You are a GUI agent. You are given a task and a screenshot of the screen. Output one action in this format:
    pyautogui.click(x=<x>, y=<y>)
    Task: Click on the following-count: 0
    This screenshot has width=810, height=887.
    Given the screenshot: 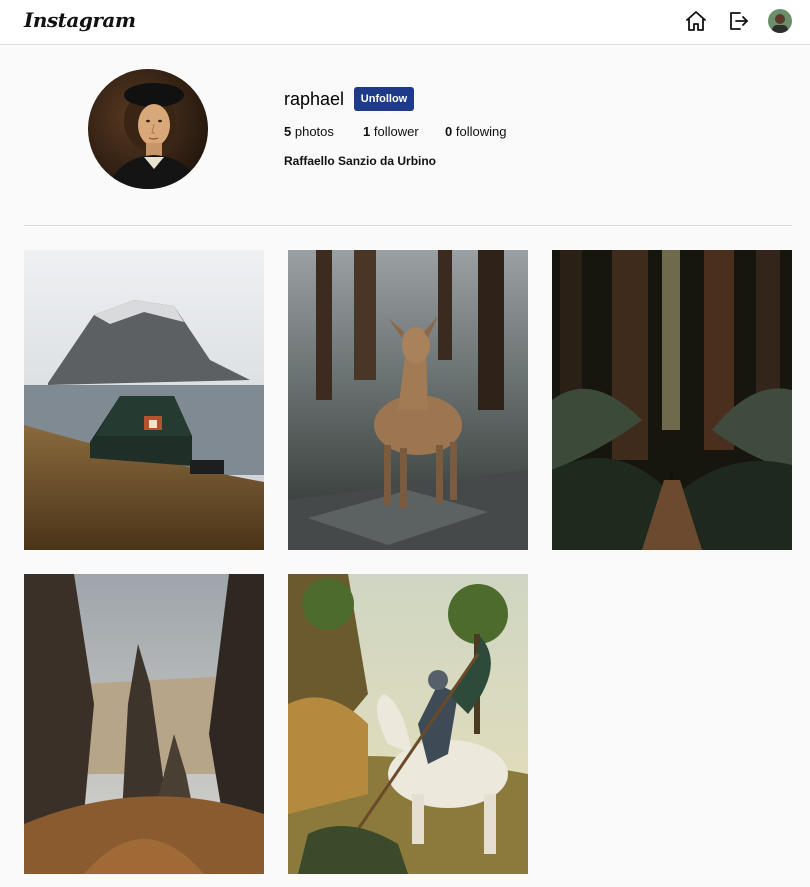 What is the action you would take?
    pyautogui.click(x=449, y=131)
    